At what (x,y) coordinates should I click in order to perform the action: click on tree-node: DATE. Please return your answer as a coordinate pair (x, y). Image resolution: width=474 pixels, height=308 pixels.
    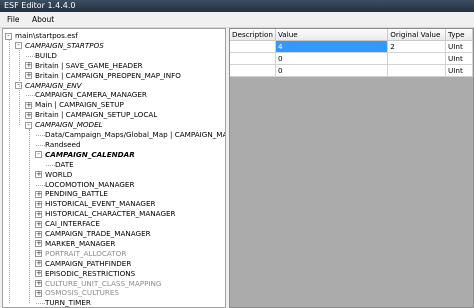
    Looking at the image, I should click on (64, 165).